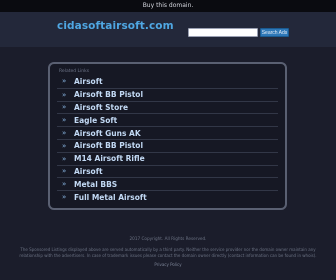 The width and height of the screenshot is (336, 280). Describe the element at coordinates (110, 197) in the screenshot. I see `related-link-label: Full Metal Airsoft` at that location.